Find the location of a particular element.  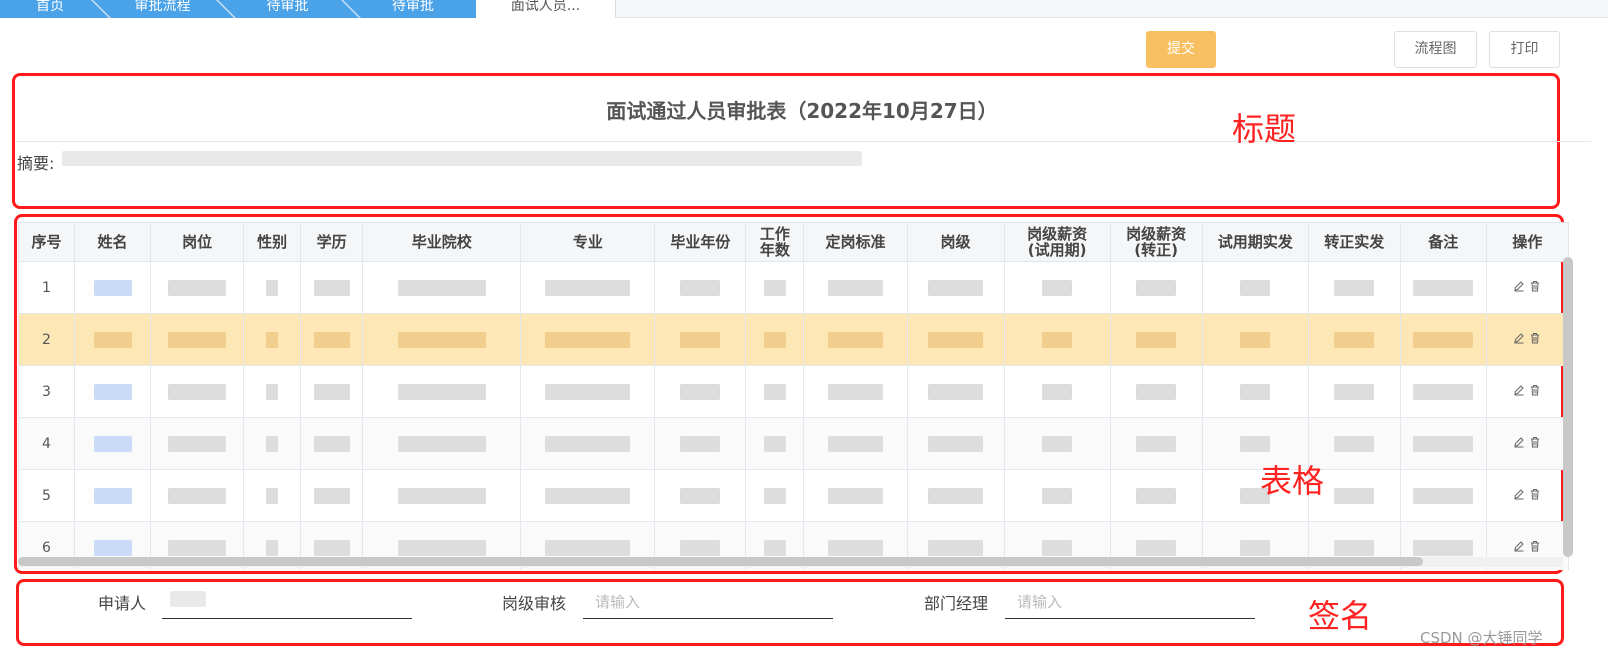

table-row: 5 is located at coordinates (794, 495).